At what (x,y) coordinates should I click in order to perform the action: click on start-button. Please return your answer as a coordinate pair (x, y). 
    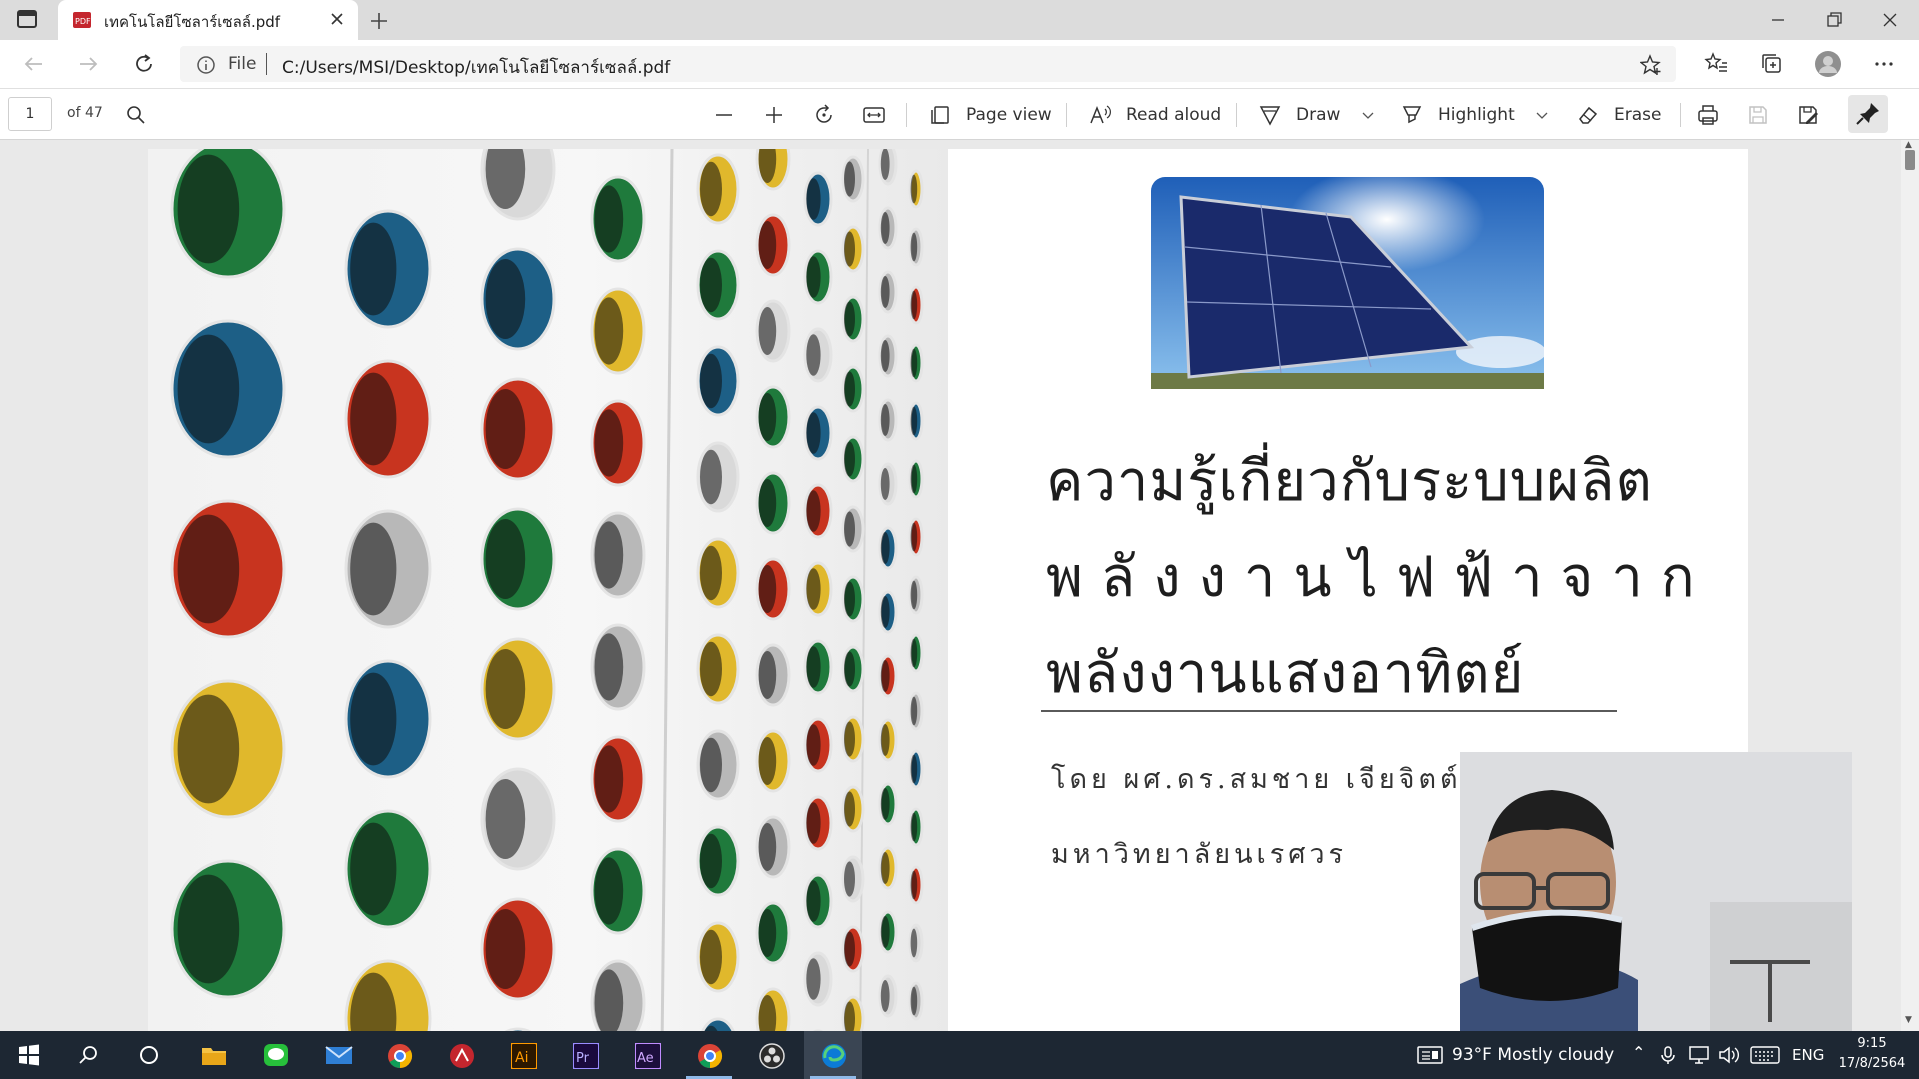
    Looking at the image, I should click on (29, 1055).